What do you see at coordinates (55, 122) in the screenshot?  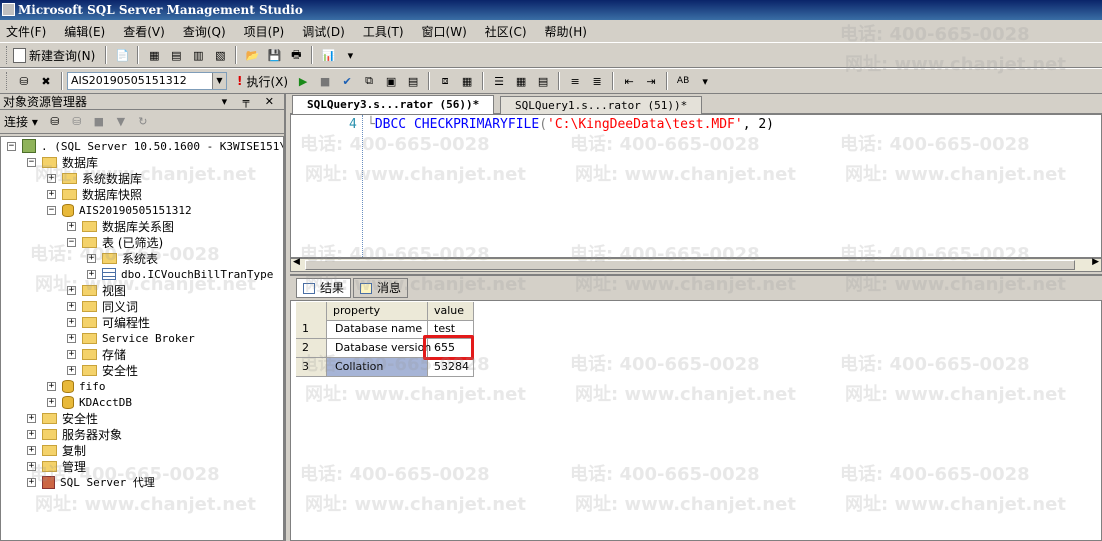 I see `connect-server-icon: ⛁` at bounding box center [55, 122].